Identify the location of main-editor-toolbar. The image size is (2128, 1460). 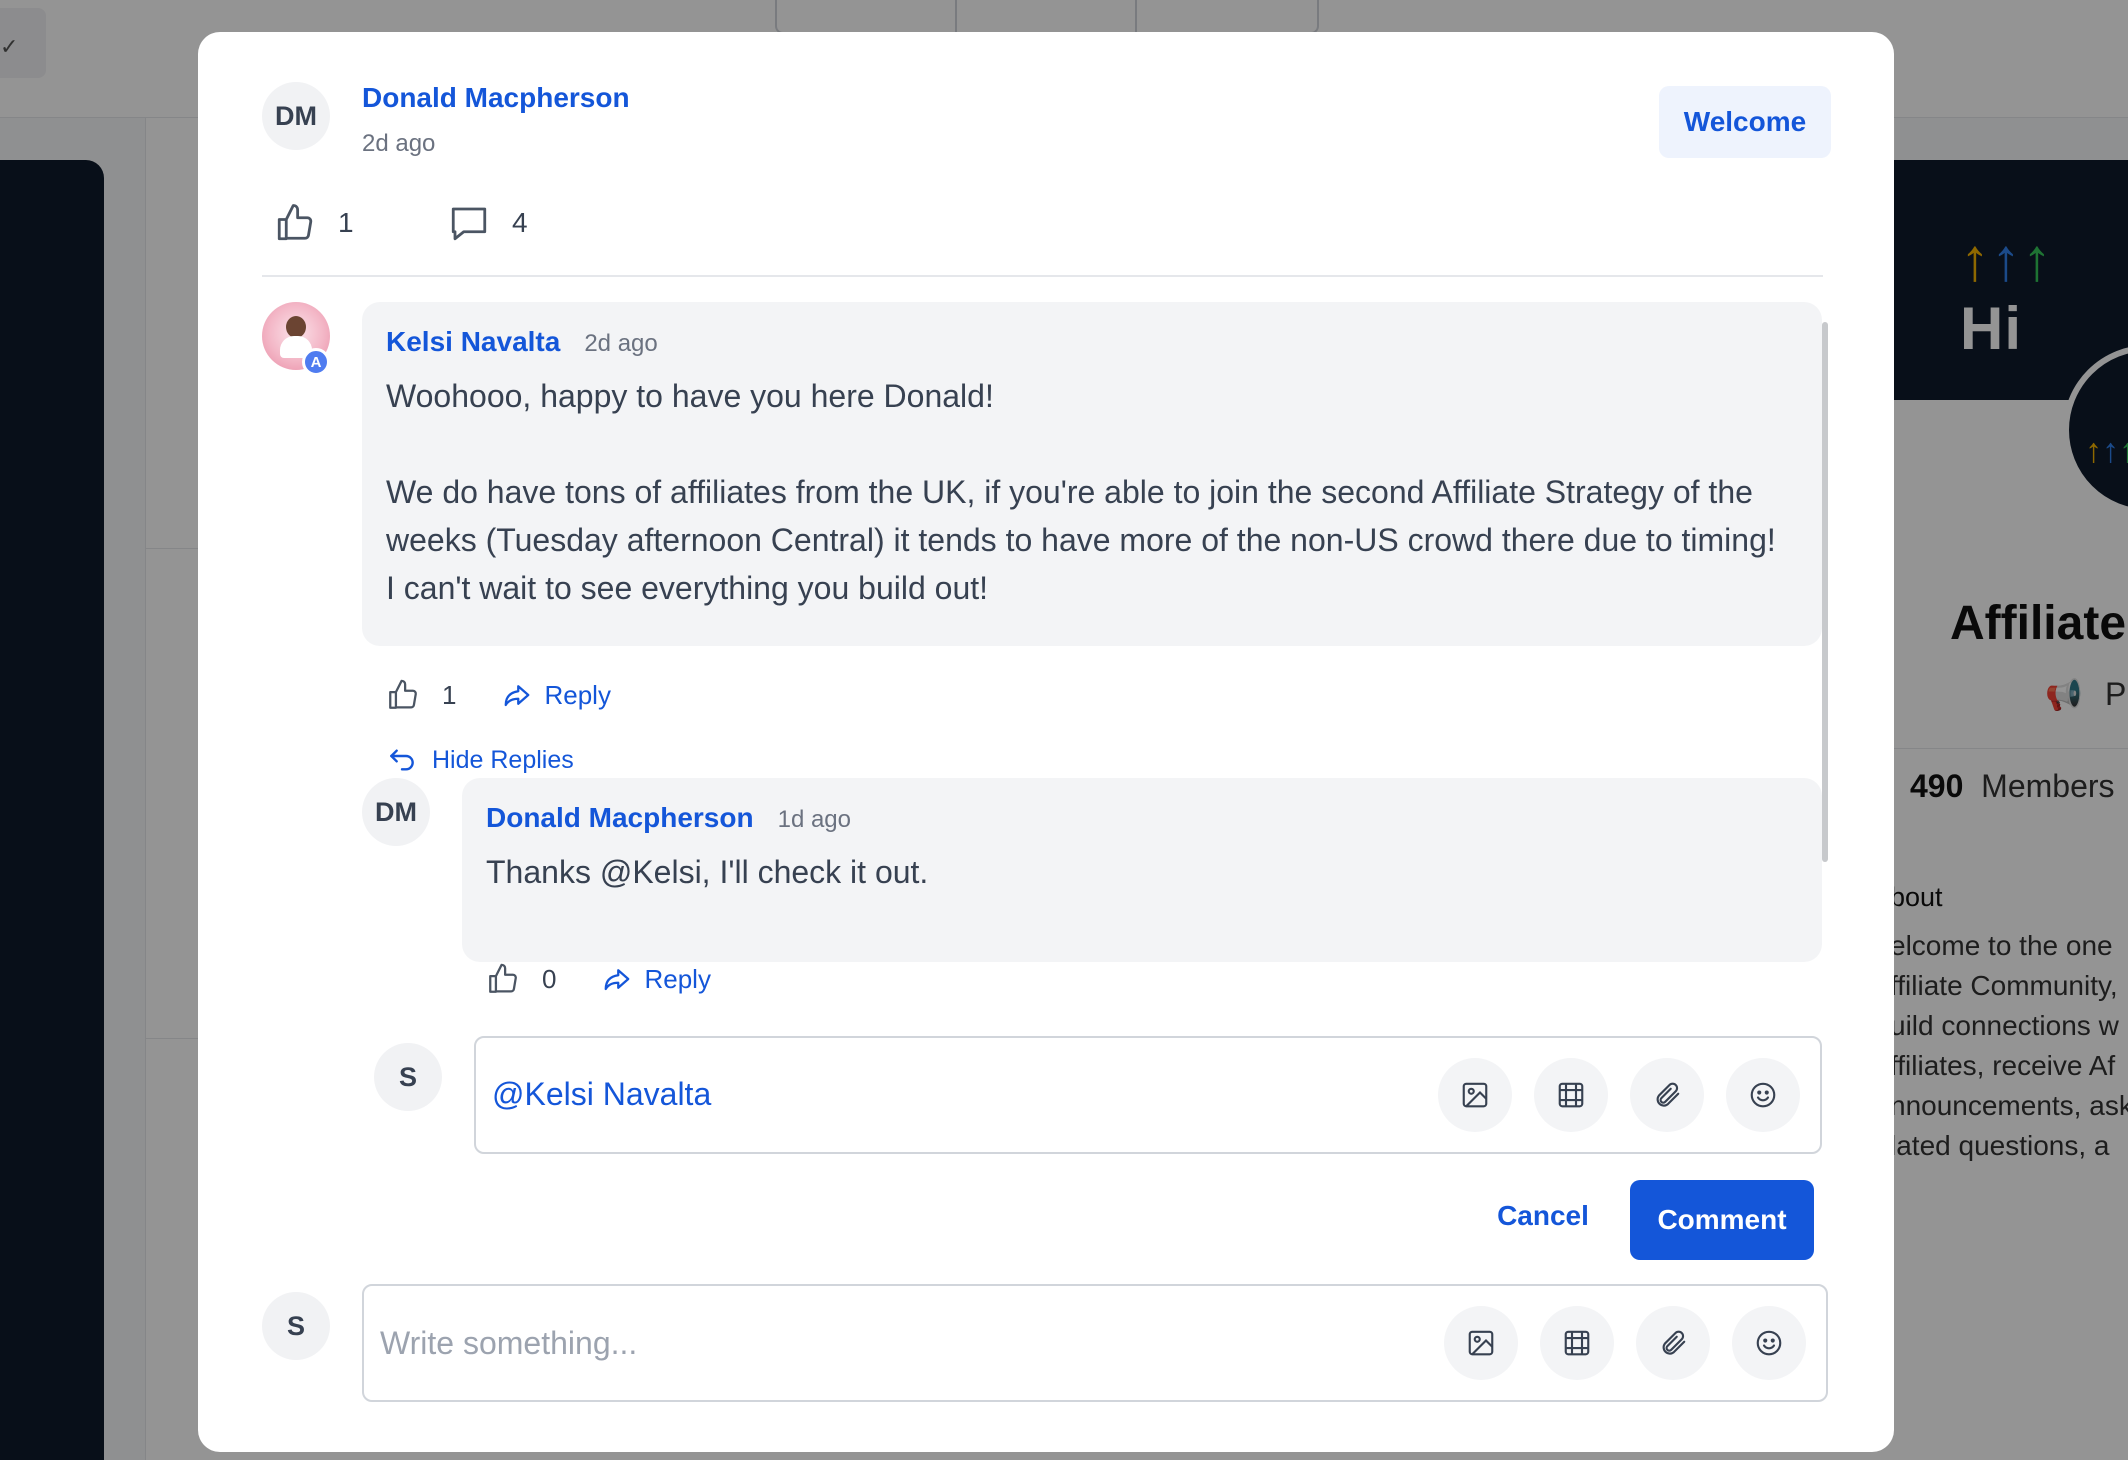
(1625, 1343).